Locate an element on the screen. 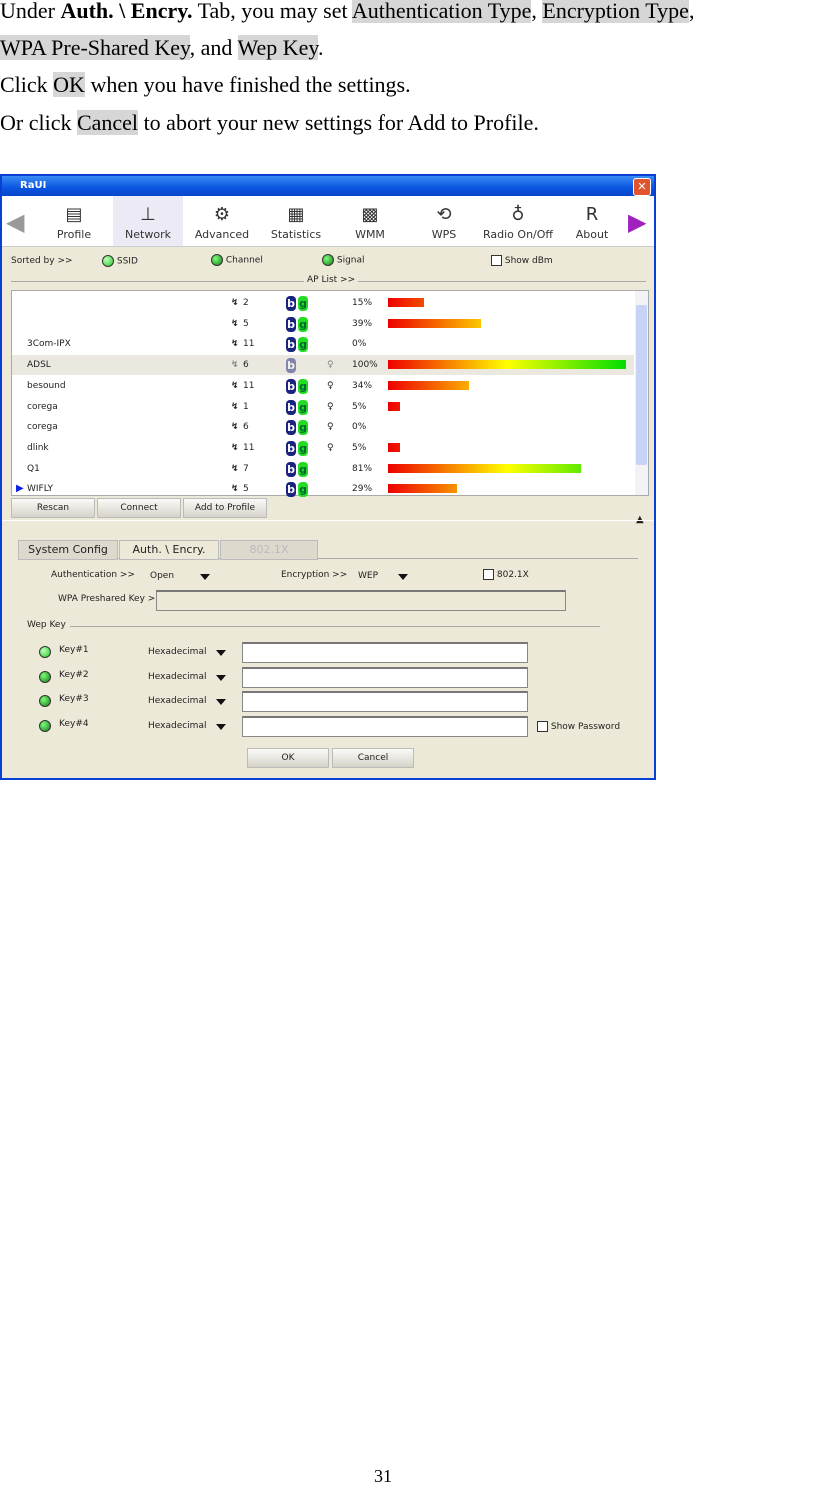  signal-percent: 0% is located at coordinates (359, 427).